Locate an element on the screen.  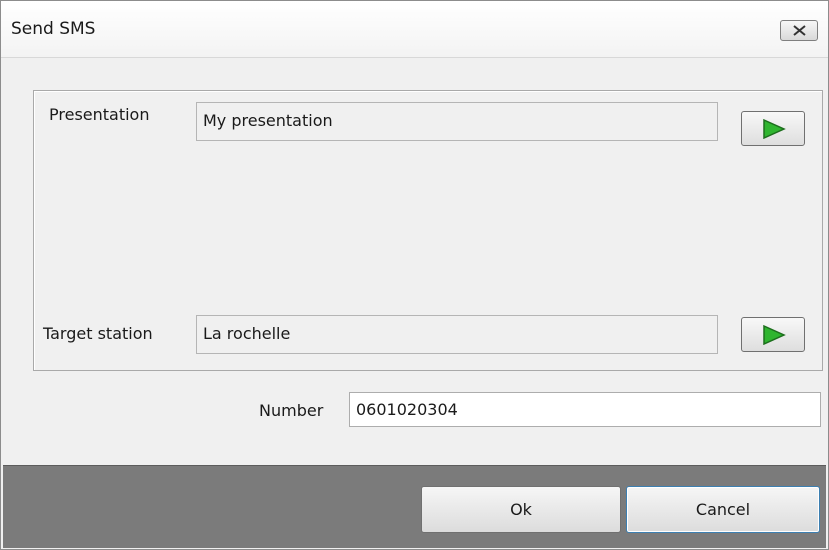
target-station-select-button is located at coordinates (773, 334).